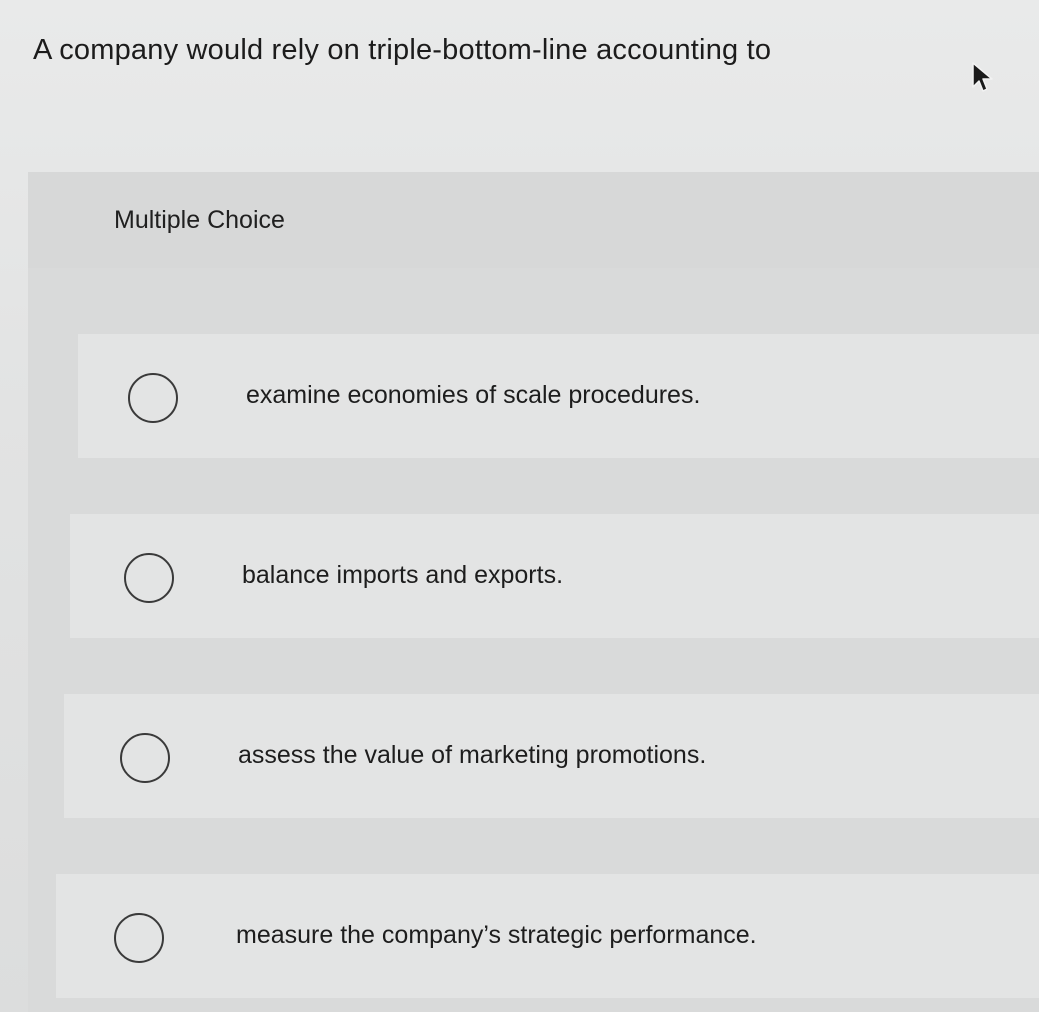 The image size is (1039, 1012). Describe the element at coordinates (533, 220) in the screenshot. I see `multiple-choice-header: Multiple Choice` at that location.